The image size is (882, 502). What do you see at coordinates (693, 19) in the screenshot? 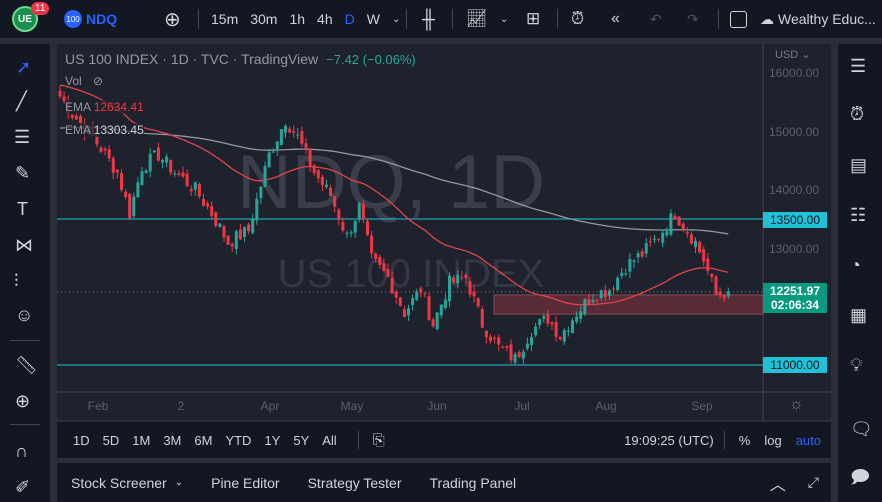
I see `redo-icon: ↷` at bounding box center [693, 19].